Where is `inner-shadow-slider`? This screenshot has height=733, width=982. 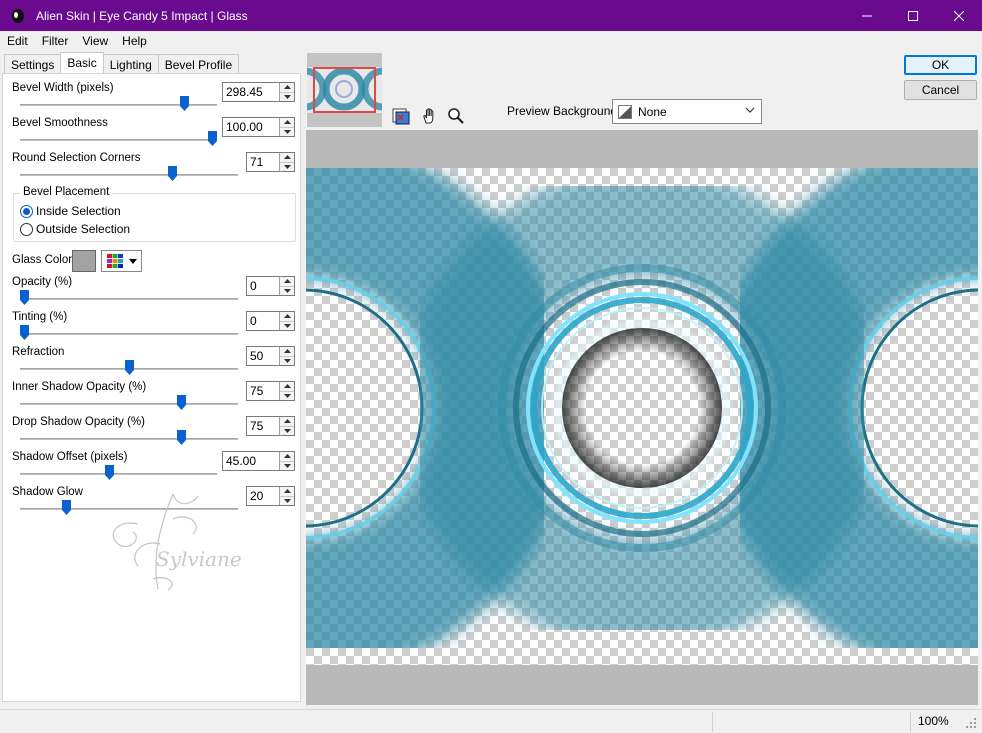 inner-shadow-slider is located at coordinates (181, 402).